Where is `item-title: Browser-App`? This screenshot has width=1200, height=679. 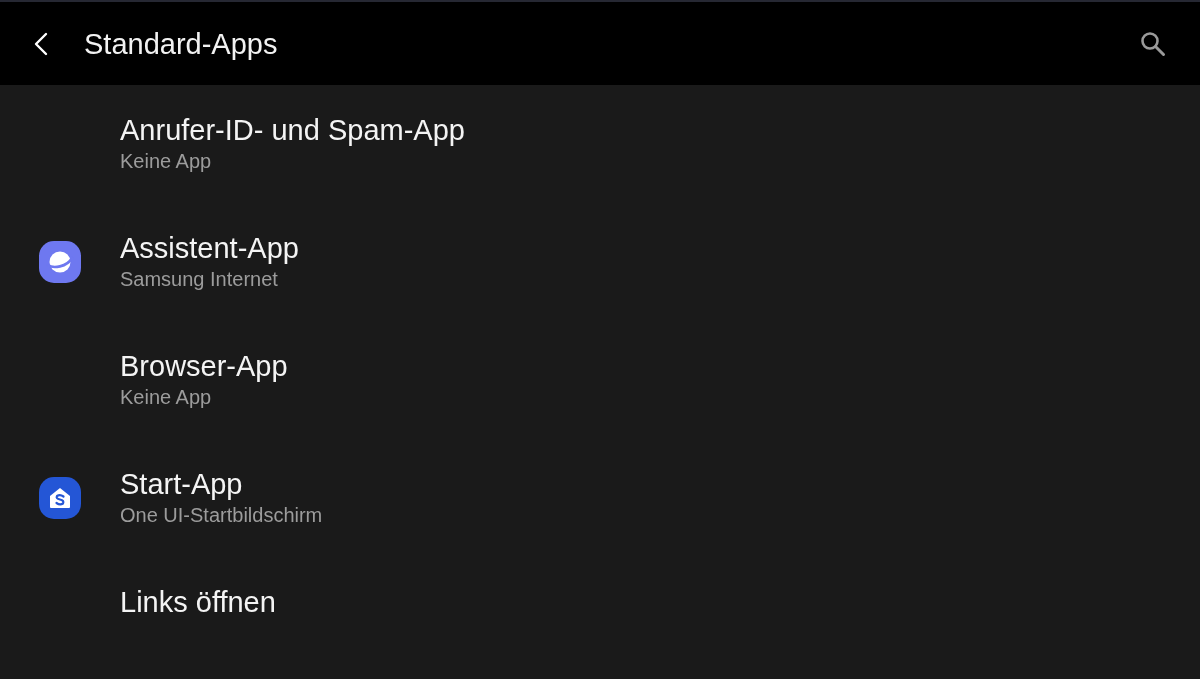
item-title: Browser-App is located at coordinates (204, 366).